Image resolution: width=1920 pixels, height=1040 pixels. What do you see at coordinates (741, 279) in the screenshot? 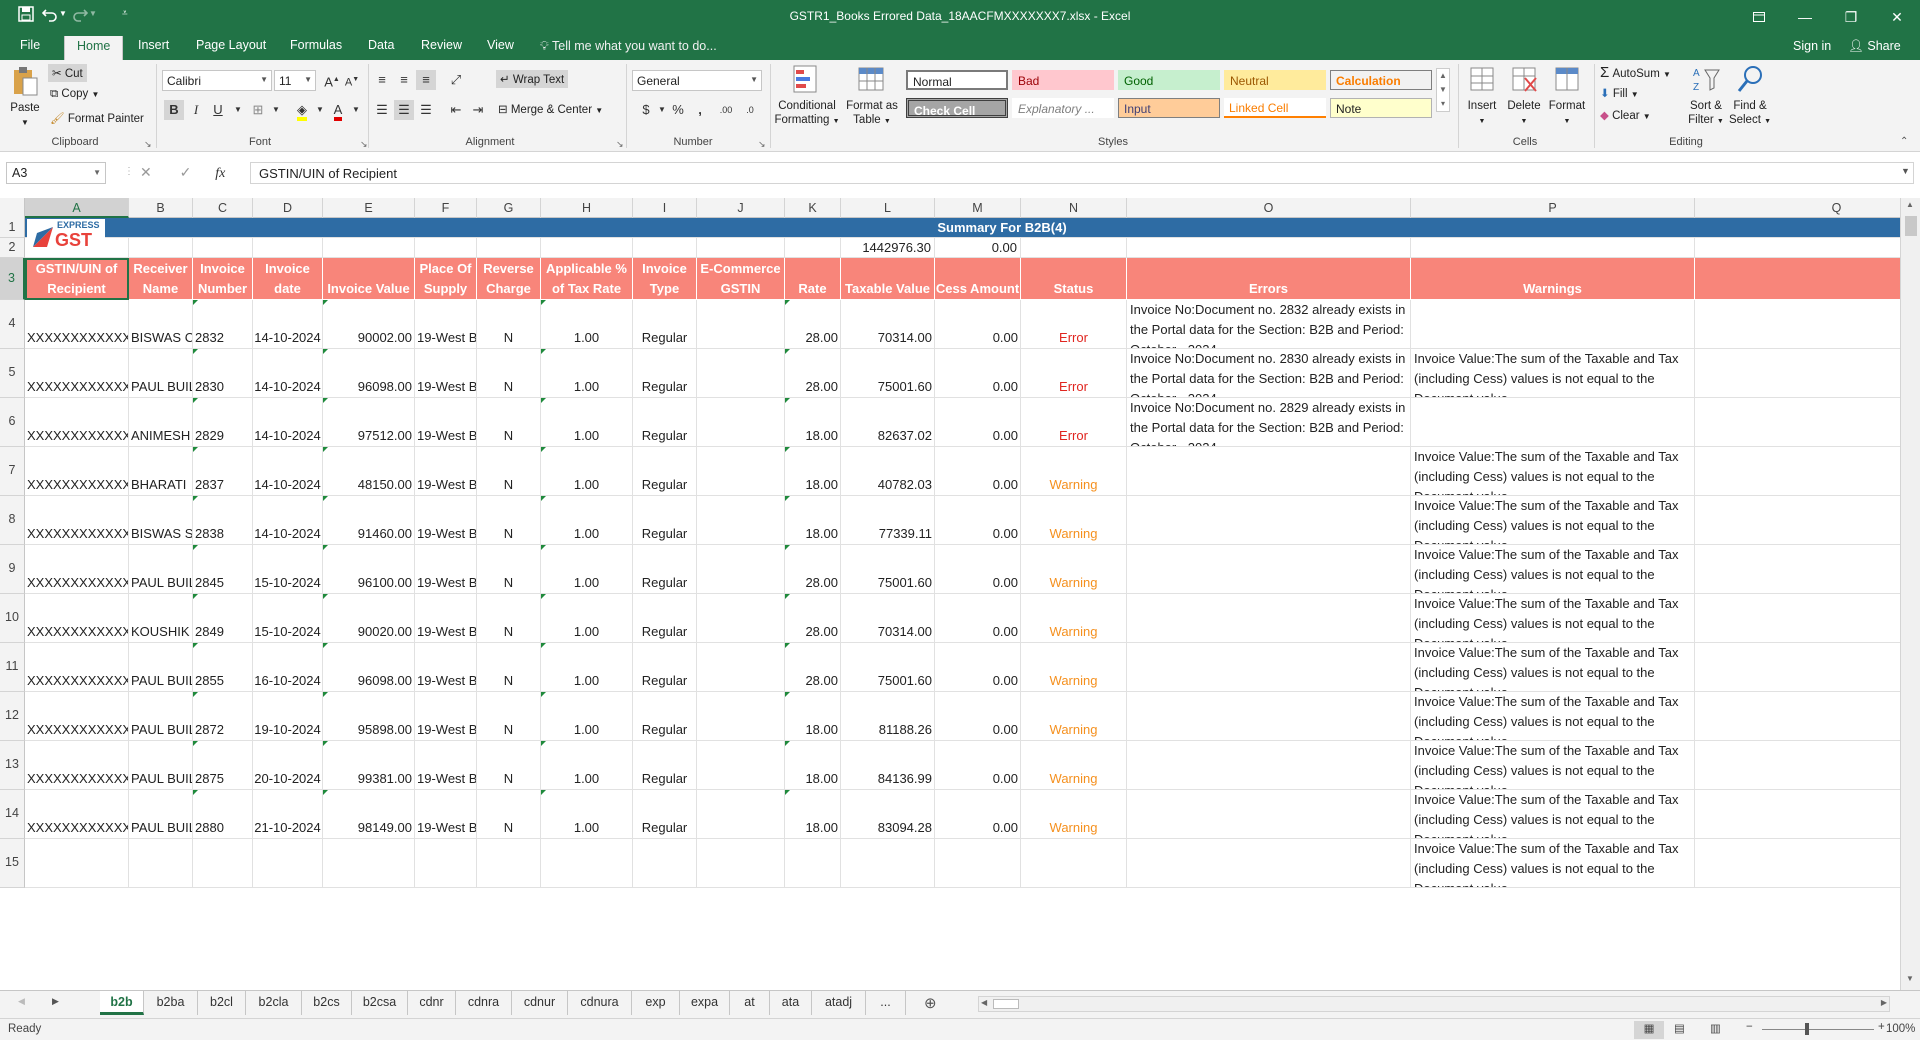
I see `header-cell: E-Commerce GSTIN` at bounding box center [741, 279].